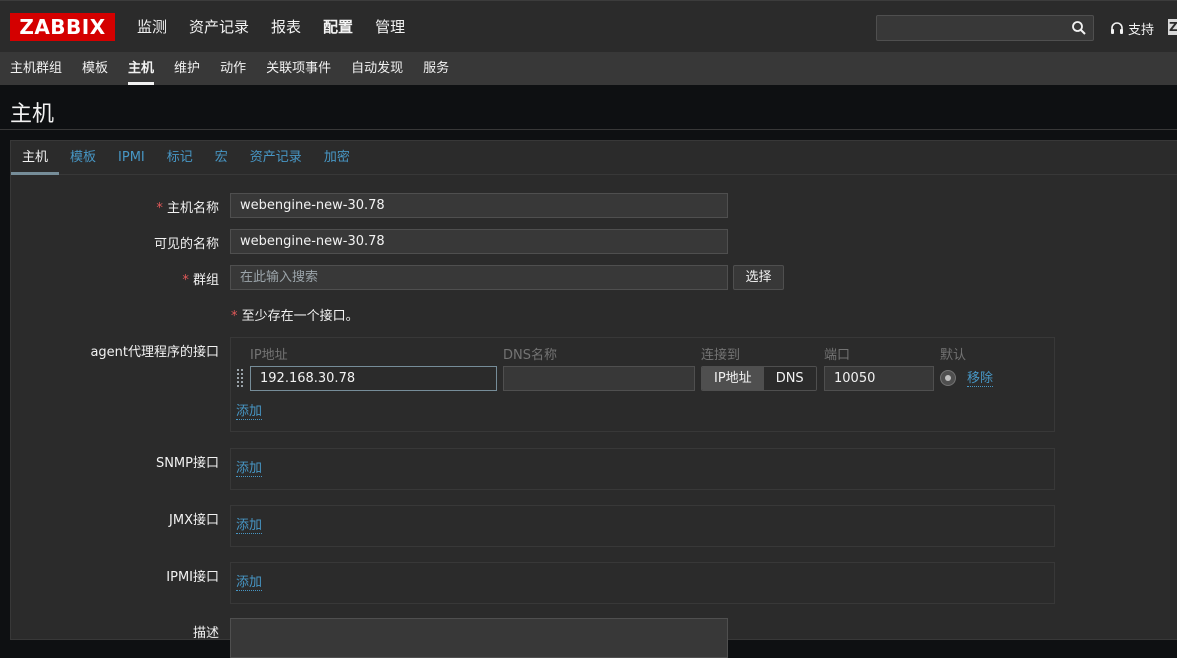  Describe the element at coordinates (642, 526) in the screenshot. I see `jmx-interface-box: 添加` at that location.